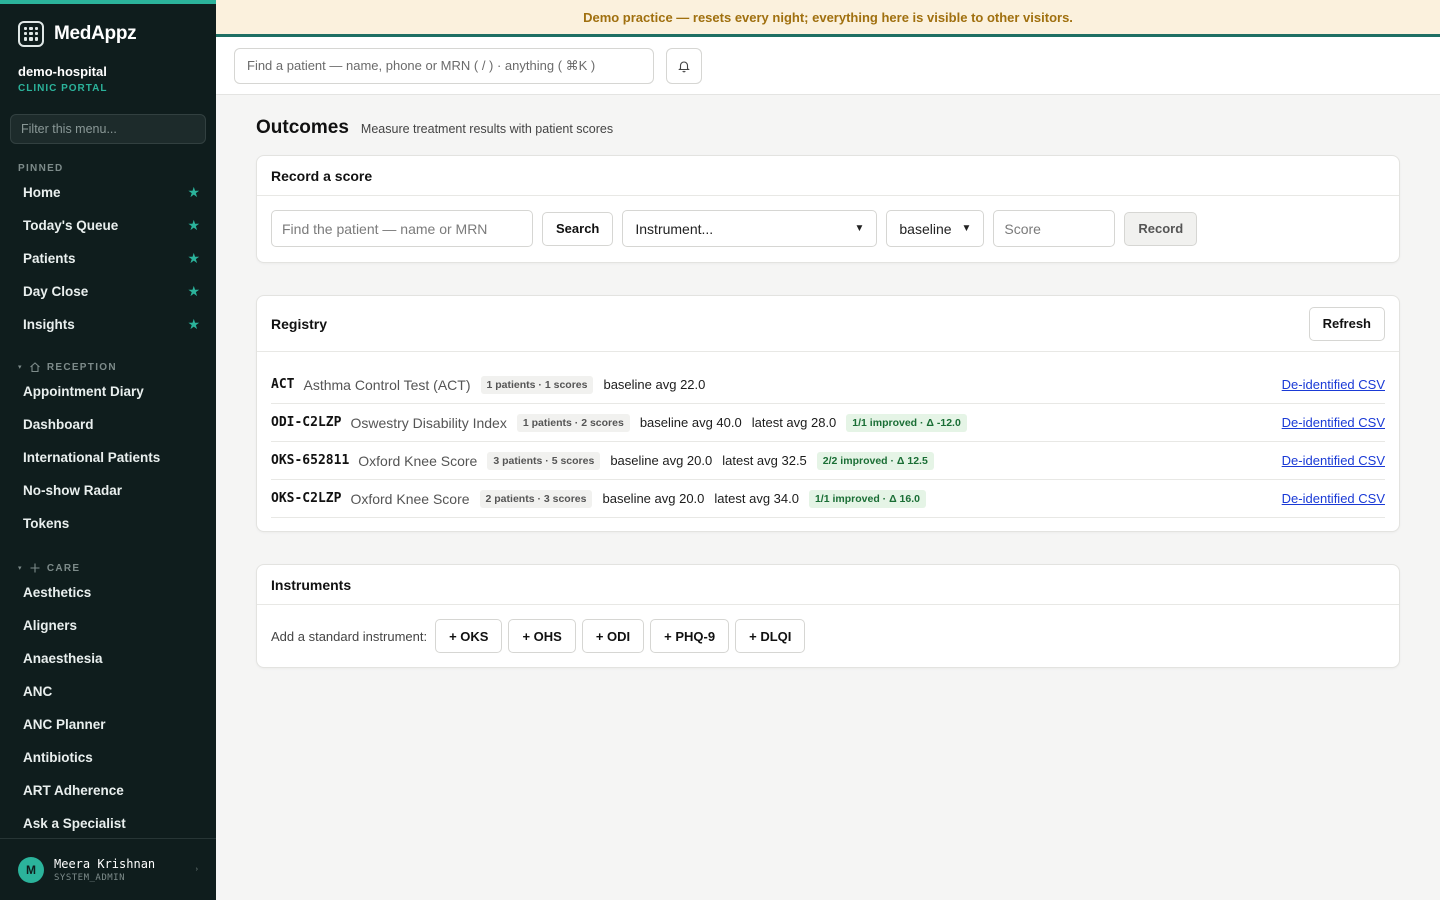 The width and height of the screenshot is (1440, 900). What do you see at coordinates (428, 422) in the screenshot?
I see `instrument-name: Oswestry Disability Index` at bounding box center [428, 422].